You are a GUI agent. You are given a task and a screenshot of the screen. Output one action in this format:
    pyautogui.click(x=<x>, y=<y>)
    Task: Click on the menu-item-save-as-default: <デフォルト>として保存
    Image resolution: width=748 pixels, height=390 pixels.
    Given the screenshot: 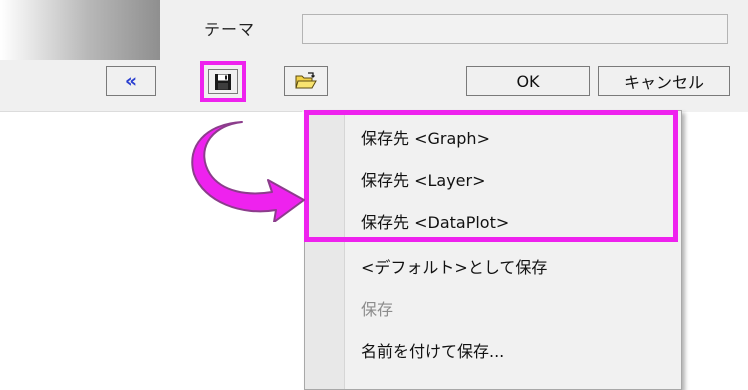 What is the action you would take?
    pyautogui.click(x=493, y=266)
    